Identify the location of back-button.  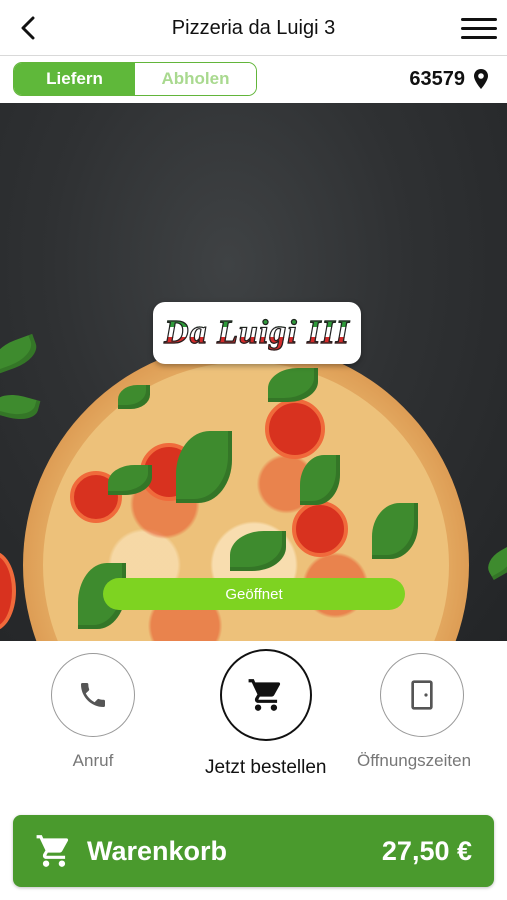
(28, 28).